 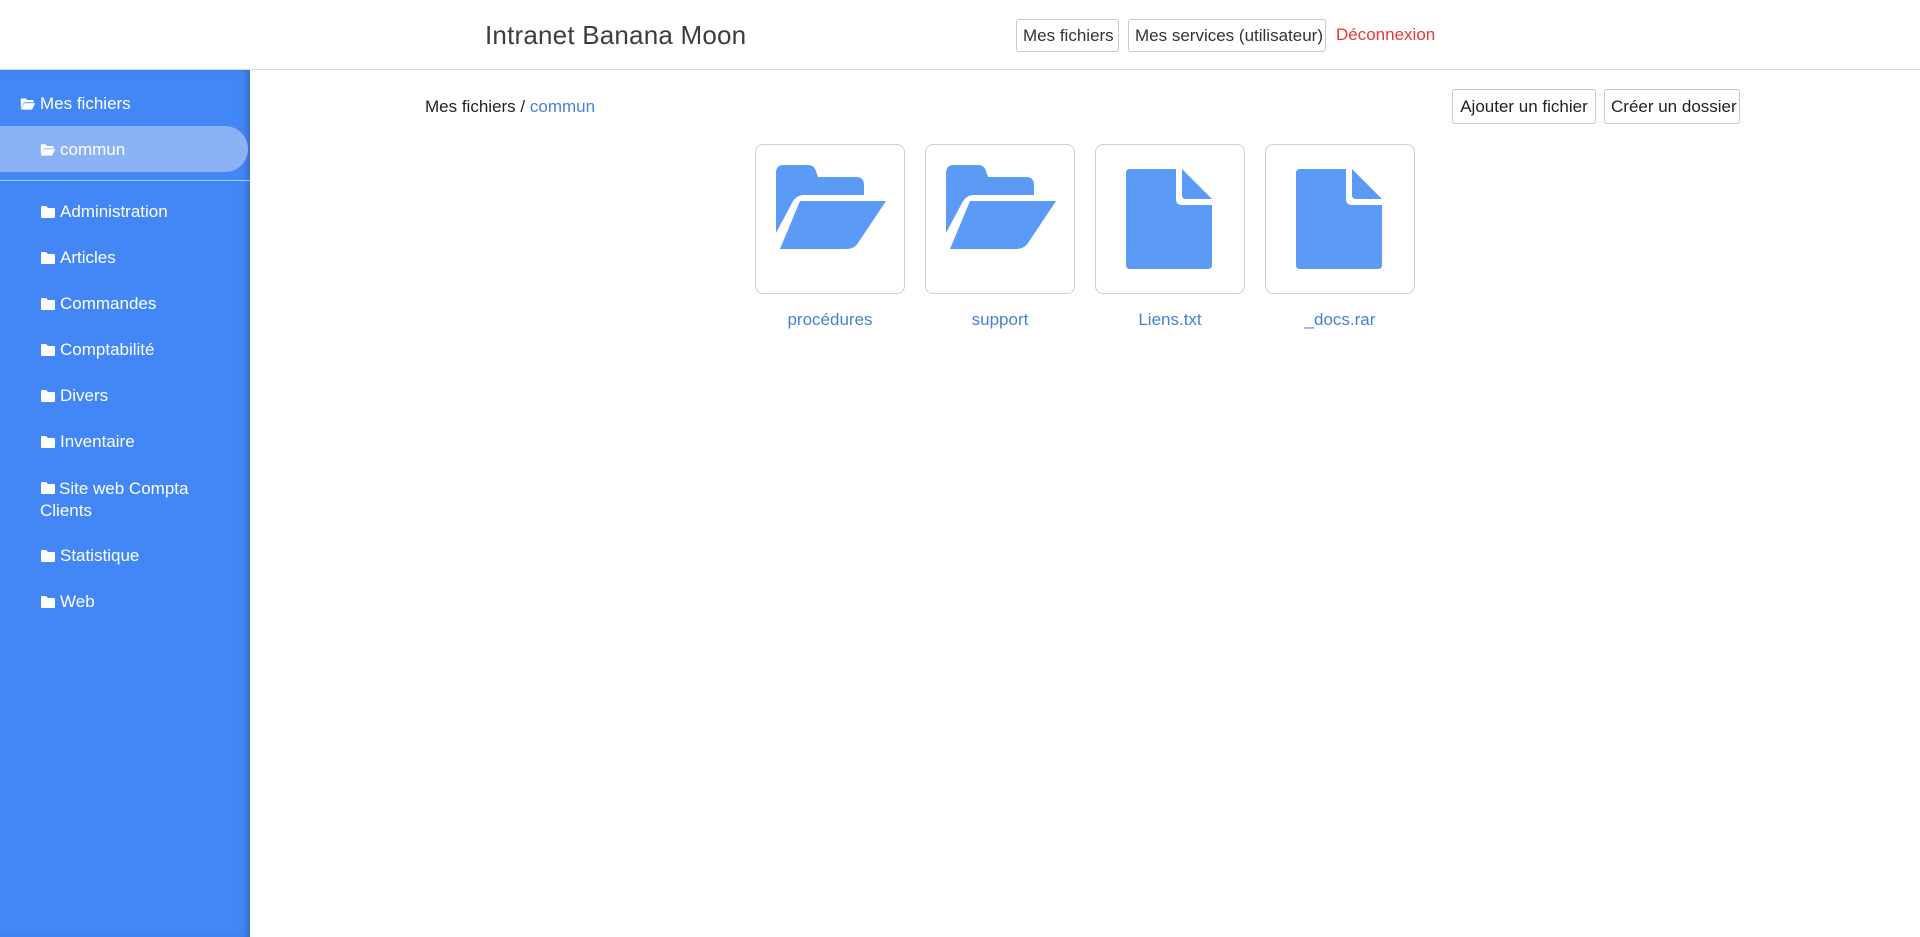 I want to click on file-name-docs-rar: _docs.rar, so click(x=1340, y=320).